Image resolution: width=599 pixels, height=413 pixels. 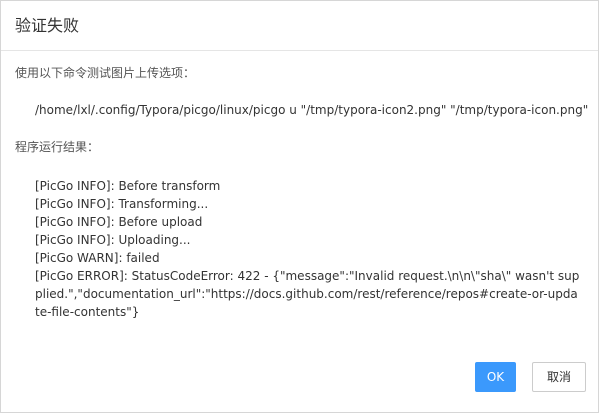 What do you see at coordinates (299, 382) in the screenshot?
I see `dialog-footer: OK 取消` at bounding box center [299, 382].